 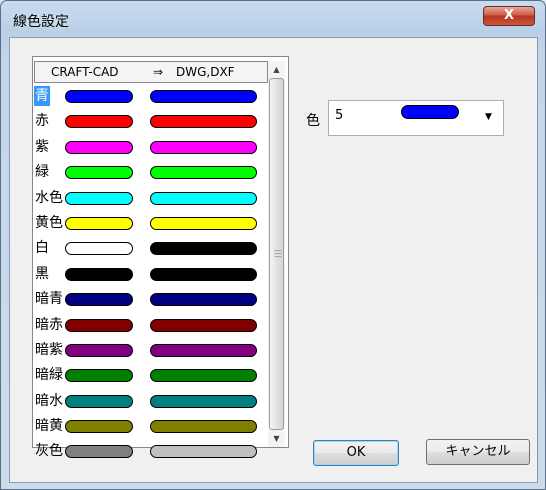 What do you see at coordinates (158, 72) in the screenshot?
I see `arrow-right-icon: ⇒` at bounding box center [158, 72].